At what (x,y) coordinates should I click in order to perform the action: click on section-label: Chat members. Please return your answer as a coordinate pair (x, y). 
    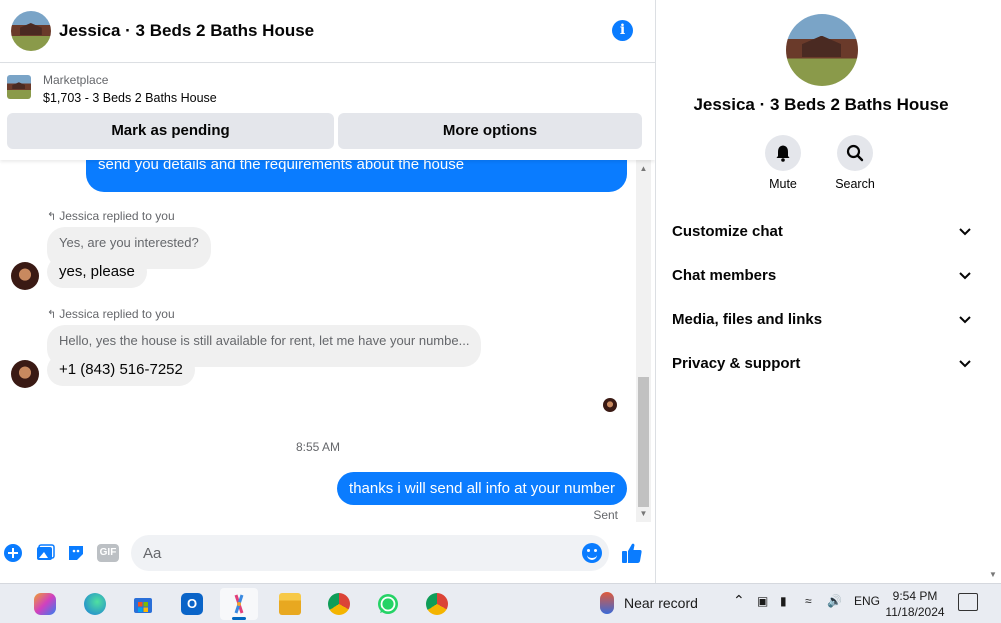
    Looking at the image, I should click on (724, 275).